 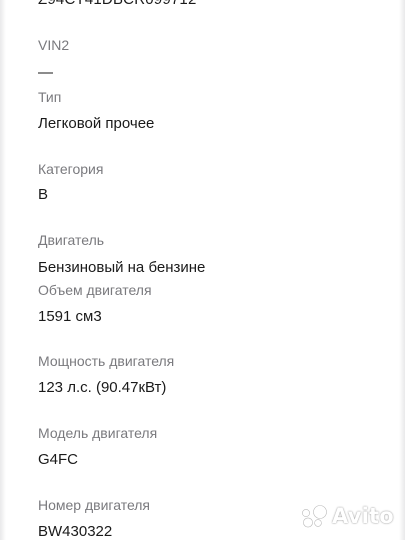 What do you see at coordinates (45, 72) in the screenshot?
I see `vin2-value: —` at bounding box center [45, 72].